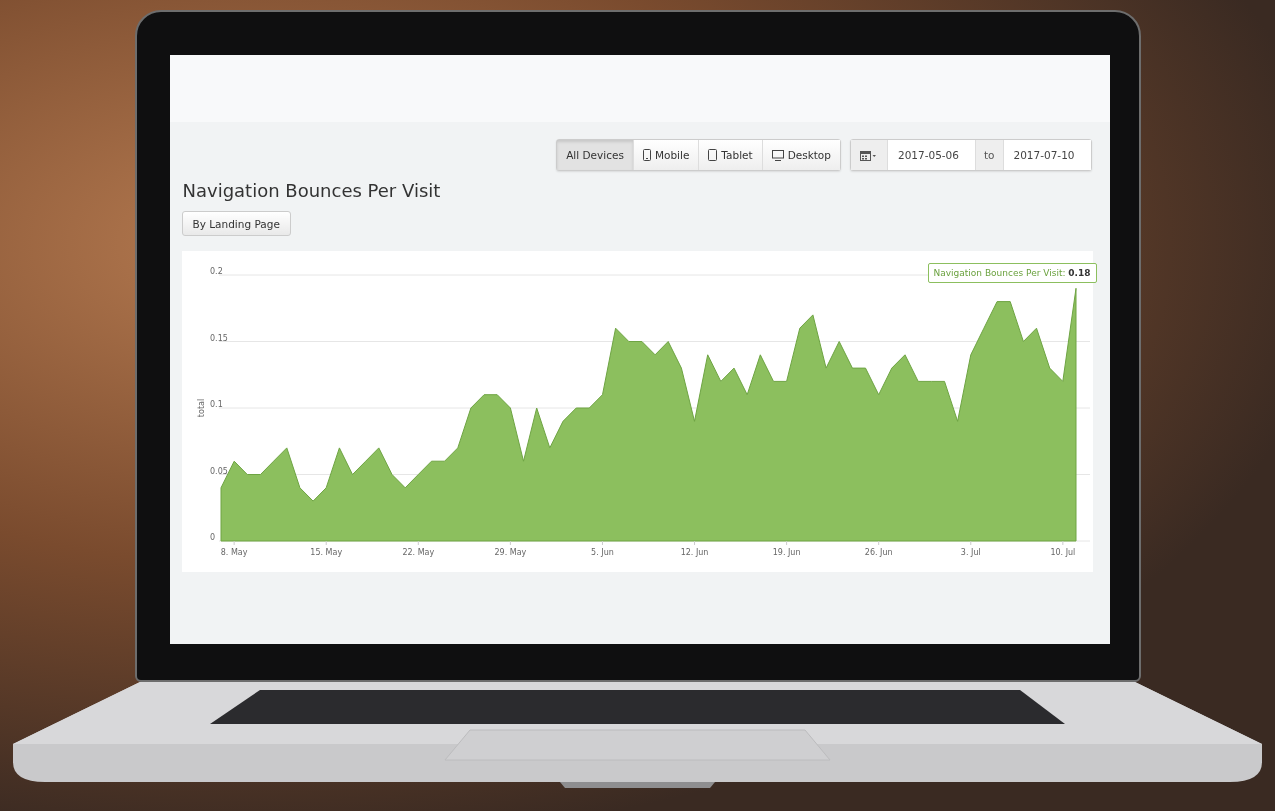  Describe the element at coordinates (666, 155) in the screenshot. I see `device-tab: Mobile` at that location.